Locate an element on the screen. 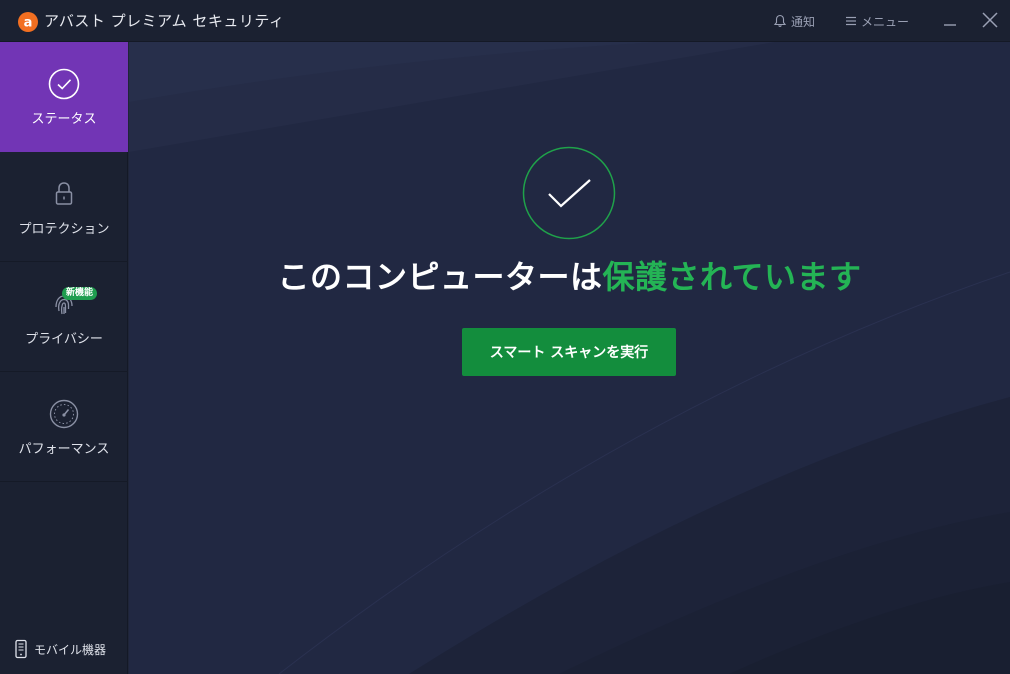 The height and width of the screenshot is (674, 1010). smartphone-icon is located at coordinates (21, 649).